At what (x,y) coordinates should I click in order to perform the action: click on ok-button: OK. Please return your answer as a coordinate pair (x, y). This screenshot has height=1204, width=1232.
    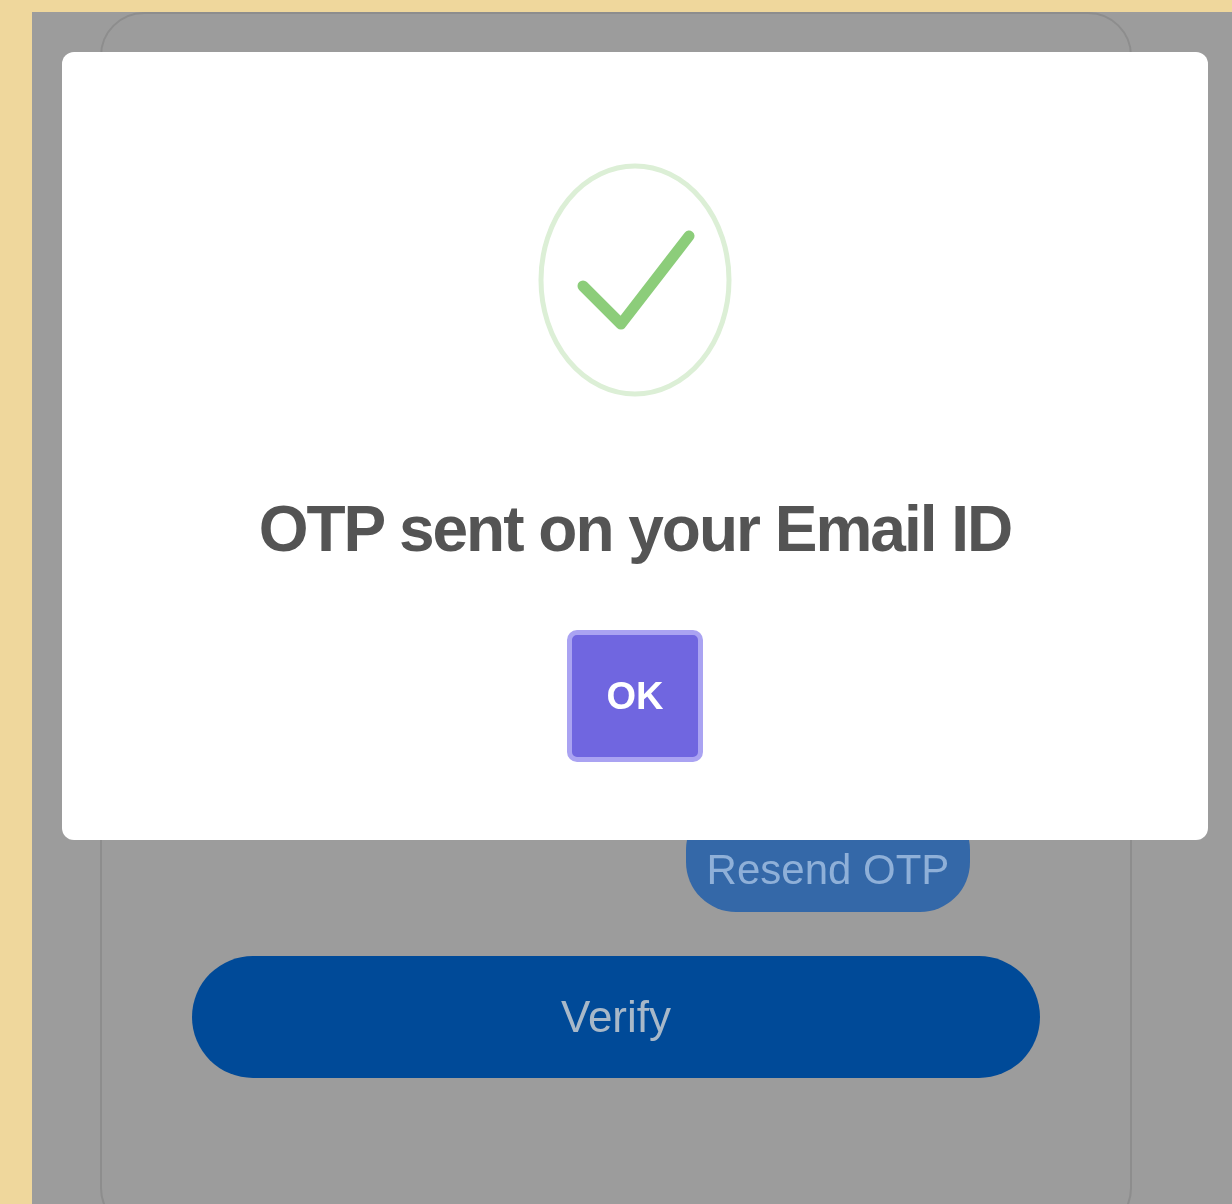
    Looking at the image, I should click on (635, 696).